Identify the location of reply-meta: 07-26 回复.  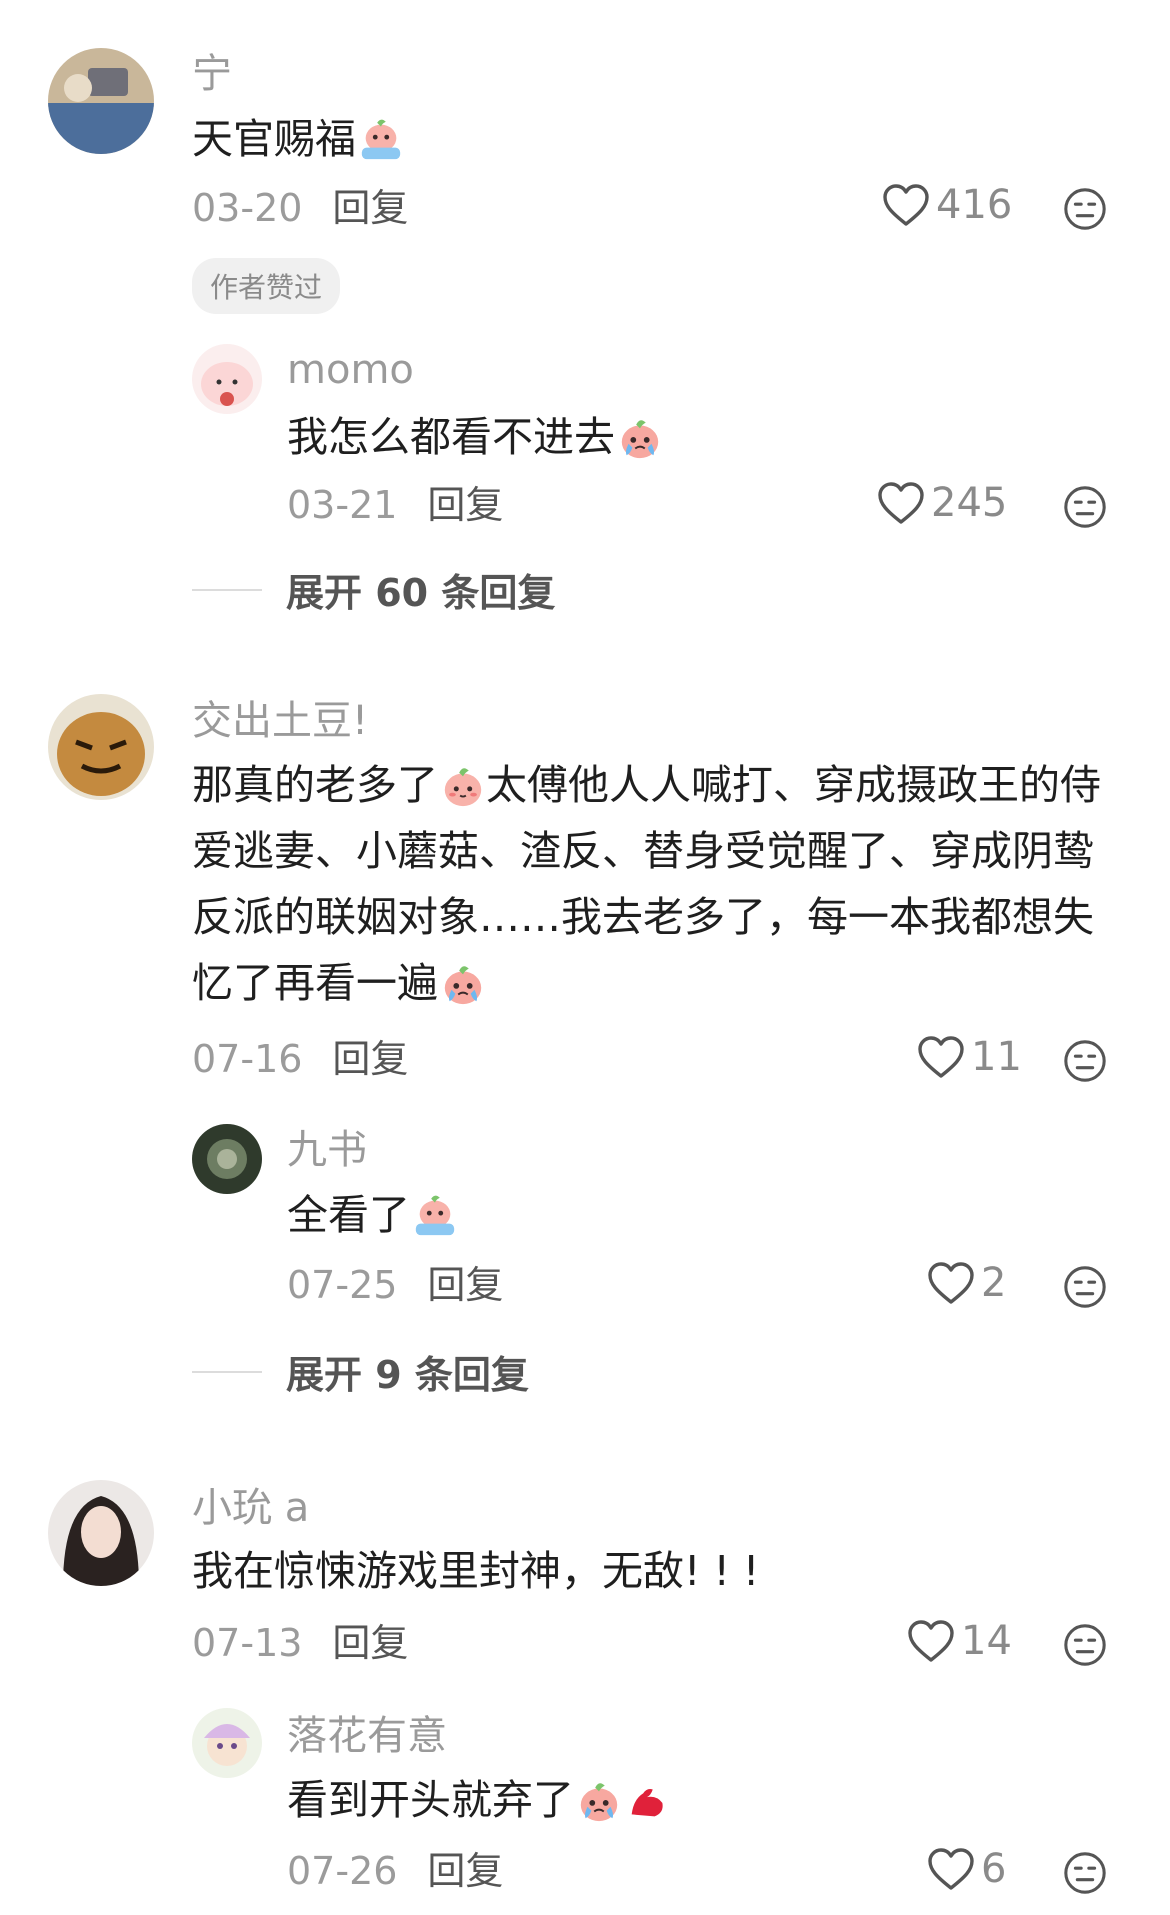
(395, 1871).